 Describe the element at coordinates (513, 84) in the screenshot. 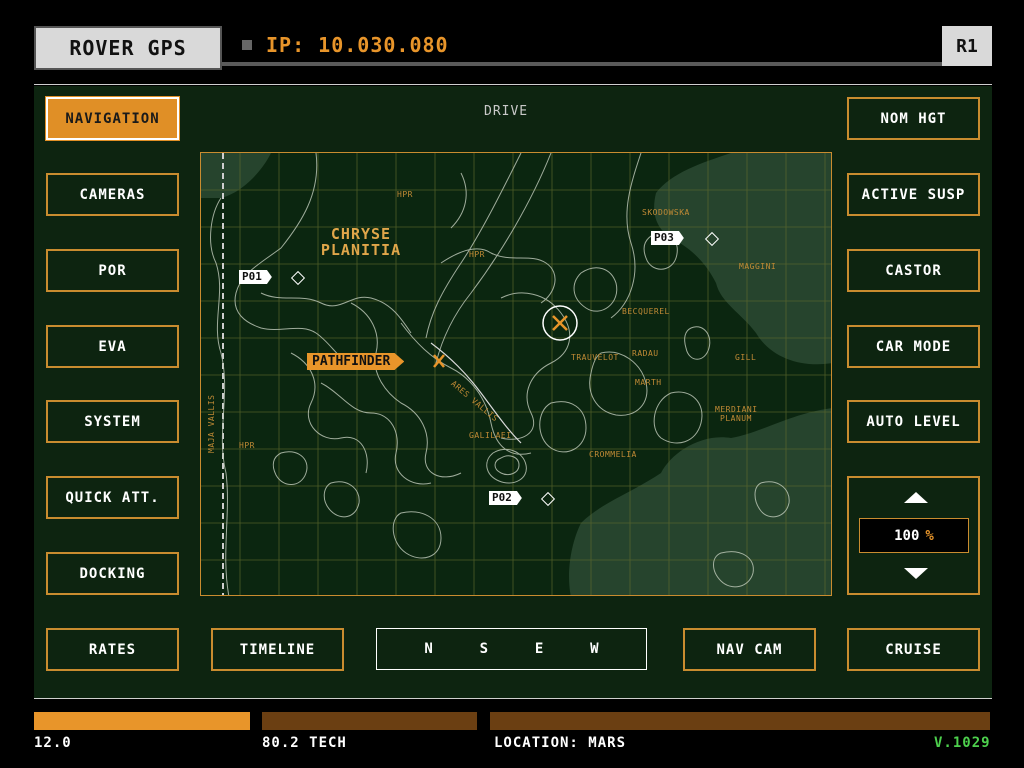

I see `header-divider` at that location.